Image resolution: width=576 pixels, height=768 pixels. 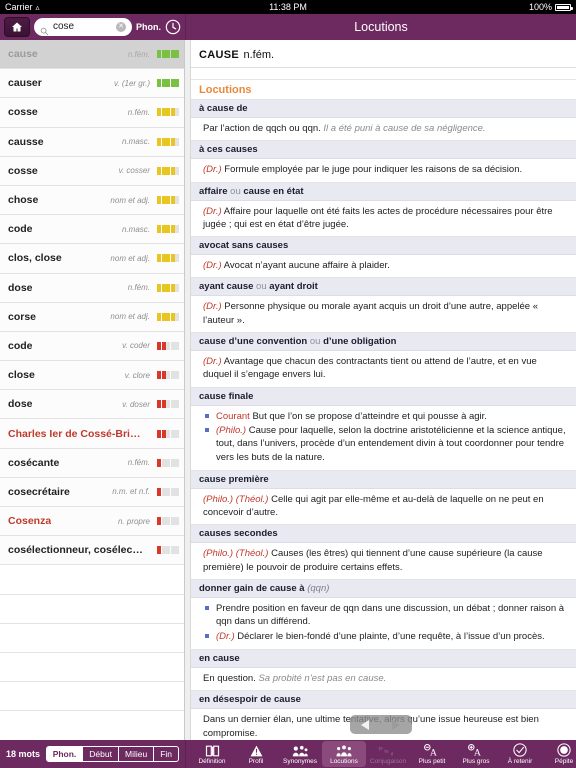 What do you see at coordinates (92, 376) in the screenshot?
I see `word-list-item: close v. clore` at bounding box center [92, 376].